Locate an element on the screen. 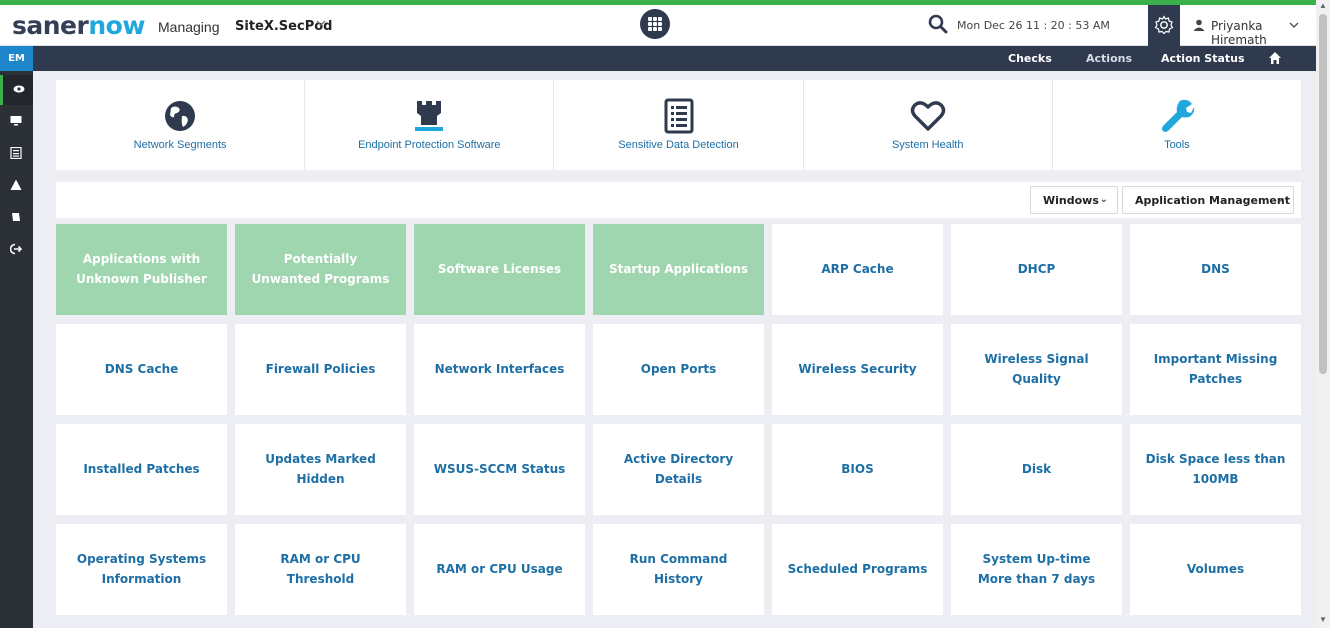 The image size is (1330, 628). category-tools: Tools is located at coordinates (1177, 125).